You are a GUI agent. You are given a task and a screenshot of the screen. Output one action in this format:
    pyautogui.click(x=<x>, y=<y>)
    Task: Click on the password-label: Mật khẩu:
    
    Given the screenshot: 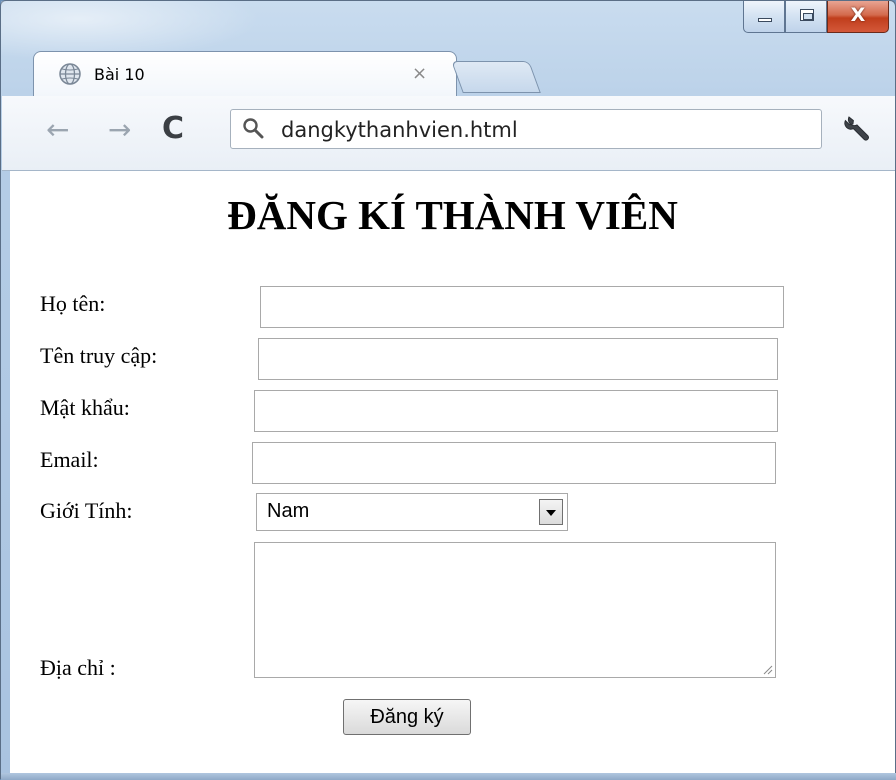 What is the action you would take?
    pyautogui.click(x=85, y=407)
    